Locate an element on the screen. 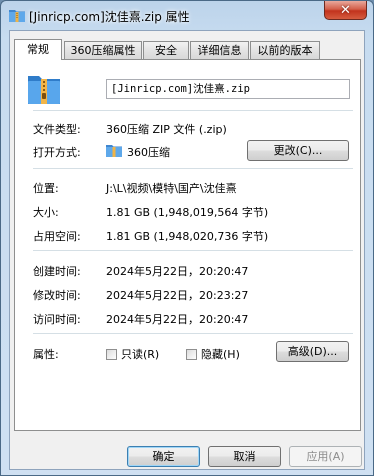 Image resolution: width=374 pixels, height=476 pixels. tab-360-compress-properties: 360压缩属性 is located at coordinates (103, 50).